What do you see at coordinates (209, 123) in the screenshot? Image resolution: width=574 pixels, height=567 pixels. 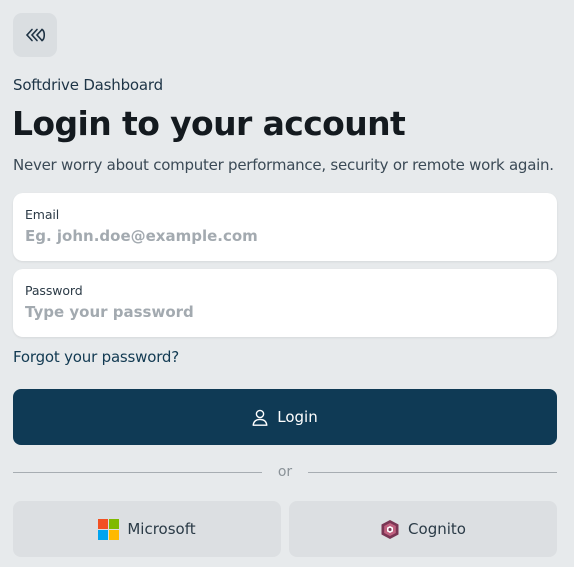 I see `page-title: Login to your account` at bounding box center [209, 123].